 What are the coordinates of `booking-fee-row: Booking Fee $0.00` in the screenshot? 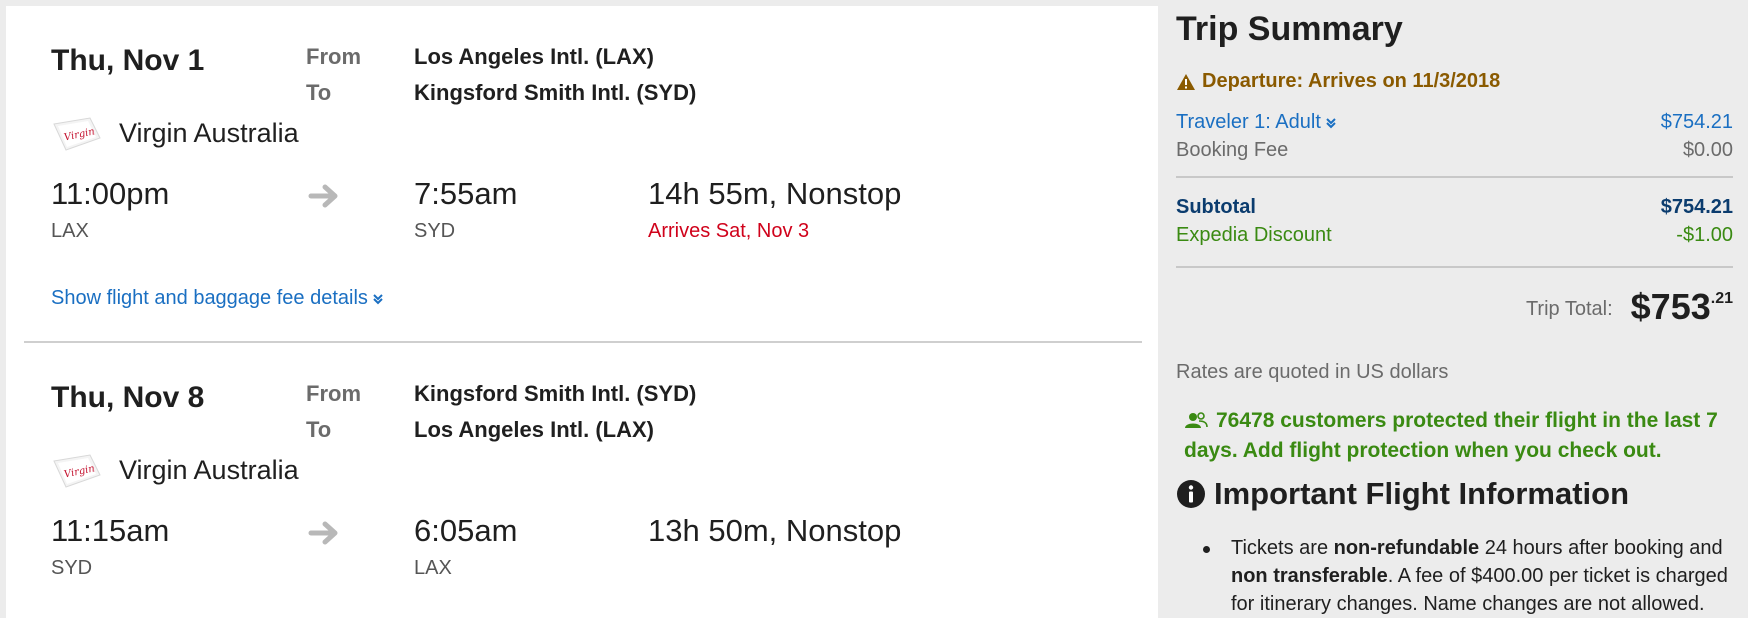 It's located at (1454, 150).